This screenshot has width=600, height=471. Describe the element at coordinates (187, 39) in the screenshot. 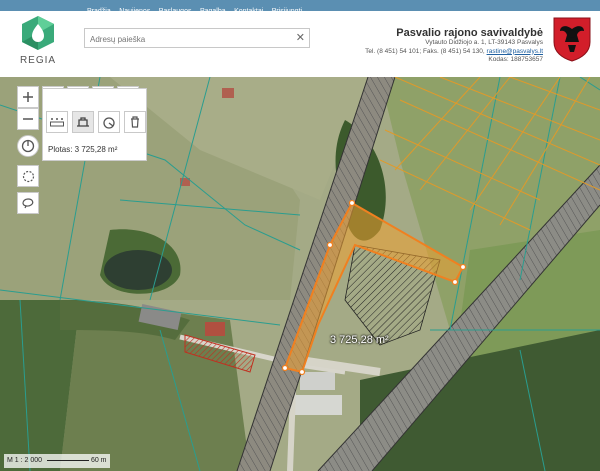

I see `address-search-input` at that location.